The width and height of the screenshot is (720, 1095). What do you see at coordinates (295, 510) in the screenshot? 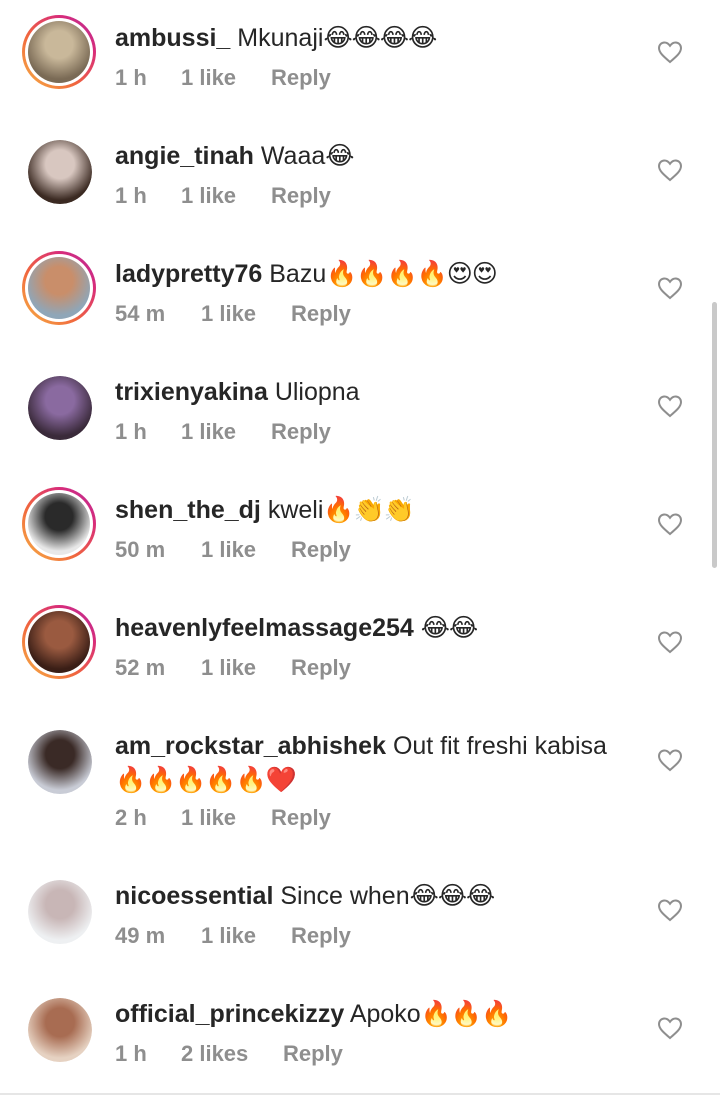
I see `comment-body: kweli` at bounding box center [295, 510].